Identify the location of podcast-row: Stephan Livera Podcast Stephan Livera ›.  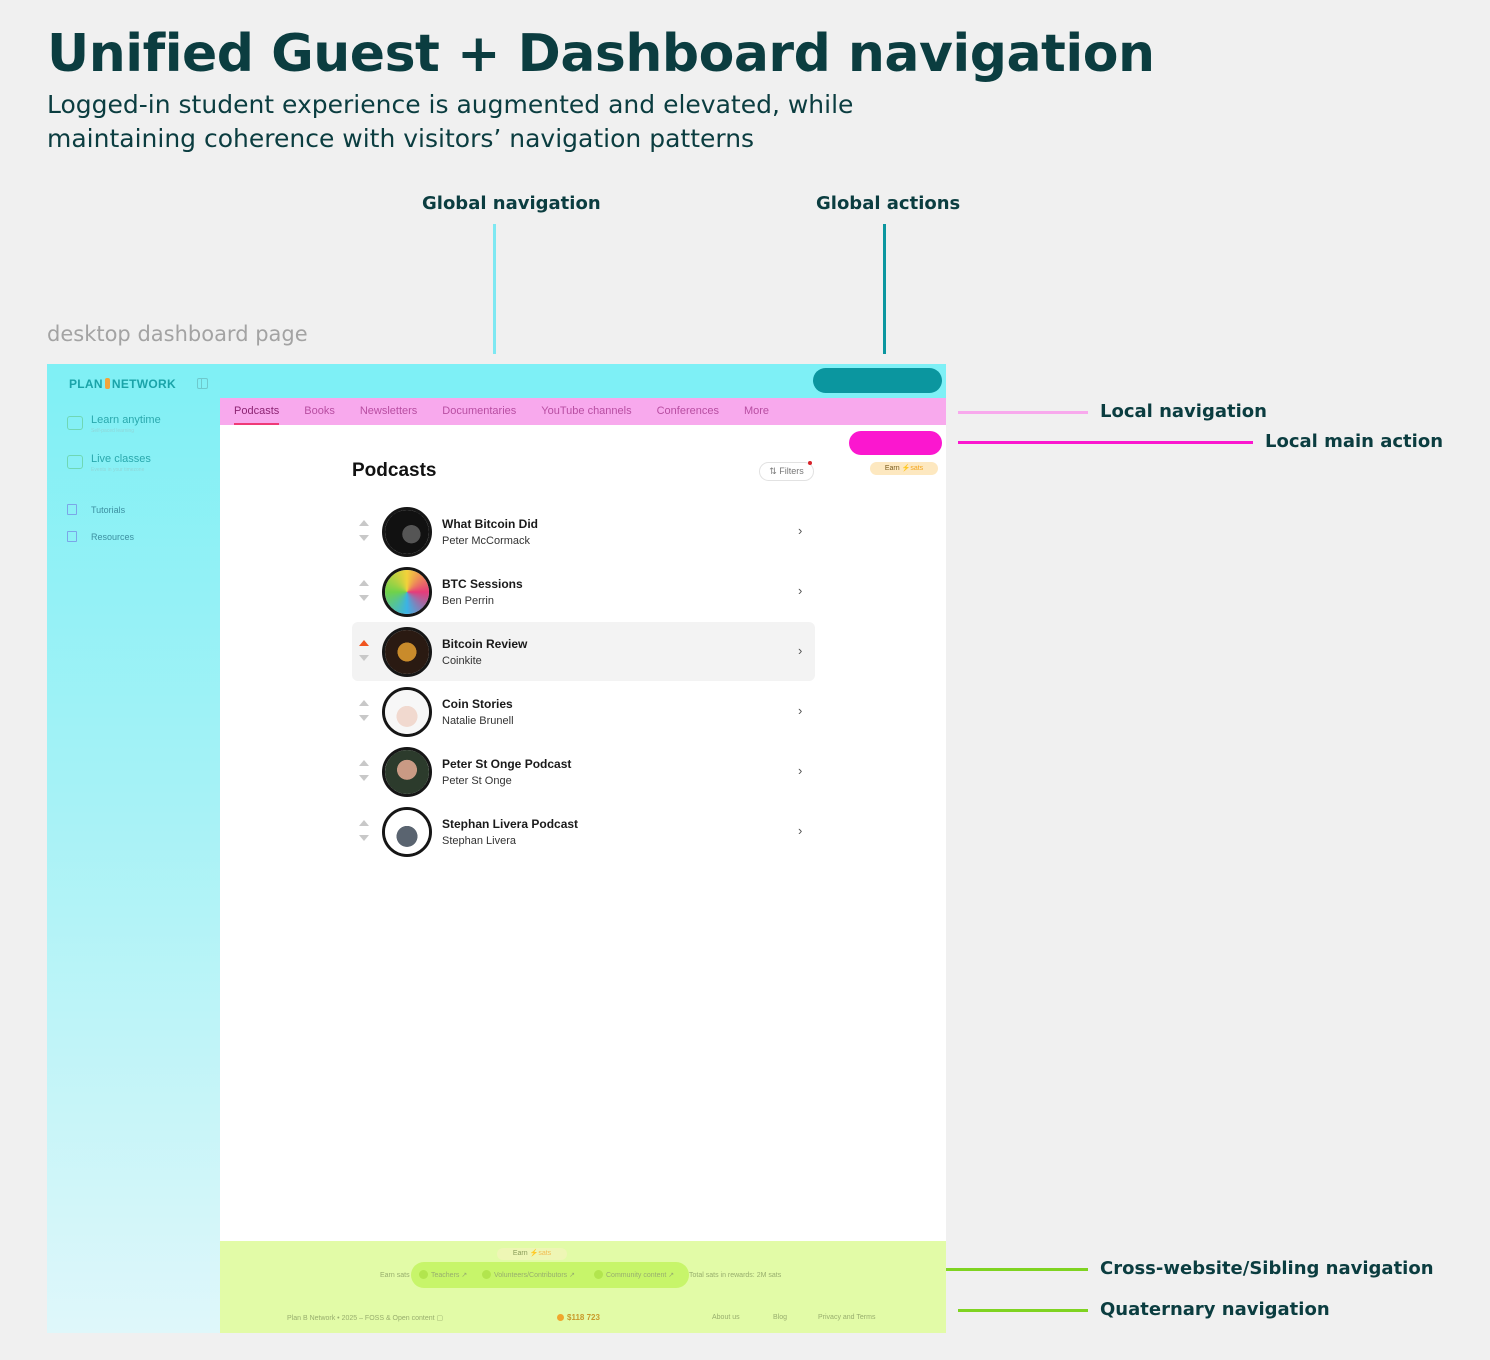
(583, 831).